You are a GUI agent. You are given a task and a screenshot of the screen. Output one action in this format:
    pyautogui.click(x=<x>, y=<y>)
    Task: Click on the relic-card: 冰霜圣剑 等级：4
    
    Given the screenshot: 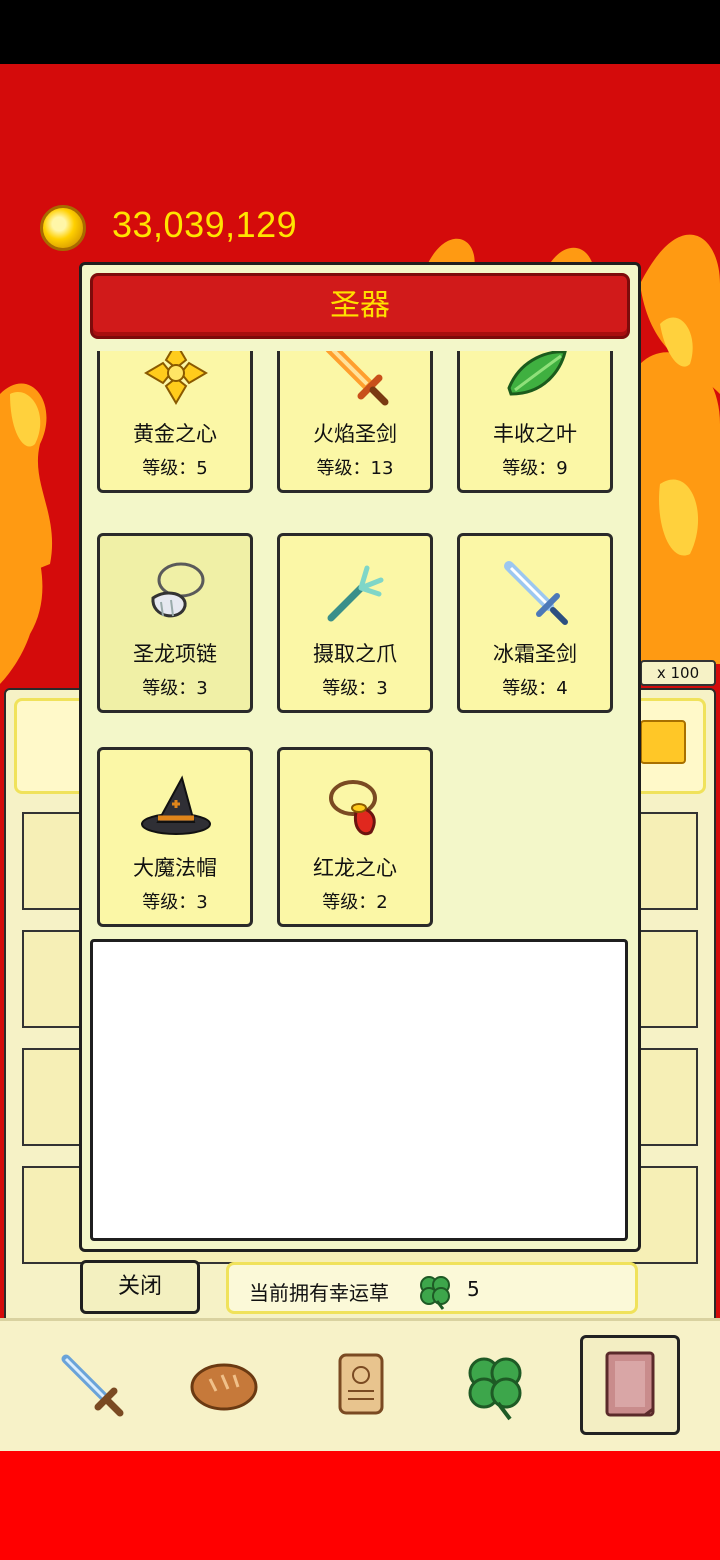 What is the action you would take?
    pyautogui.click(x=535, y=623)
    